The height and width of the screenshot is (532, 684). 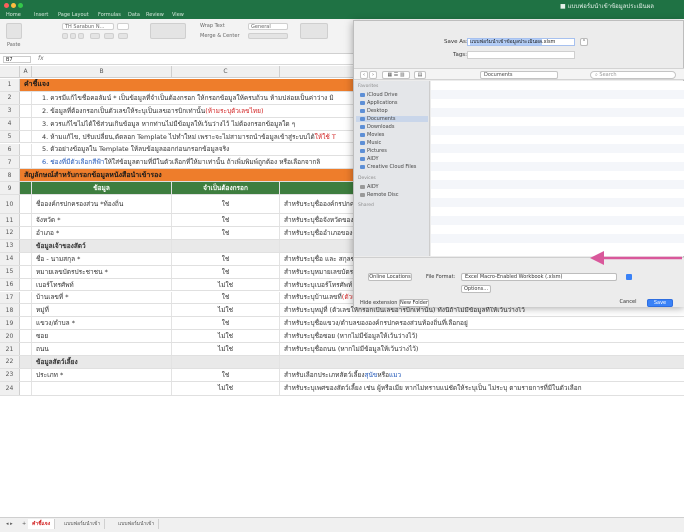 What do you see at coordinates (379, 195) in the screenshot?
I see `sidebar-item-remote-disc: Remote Disc` at bounding box center [379, 195].